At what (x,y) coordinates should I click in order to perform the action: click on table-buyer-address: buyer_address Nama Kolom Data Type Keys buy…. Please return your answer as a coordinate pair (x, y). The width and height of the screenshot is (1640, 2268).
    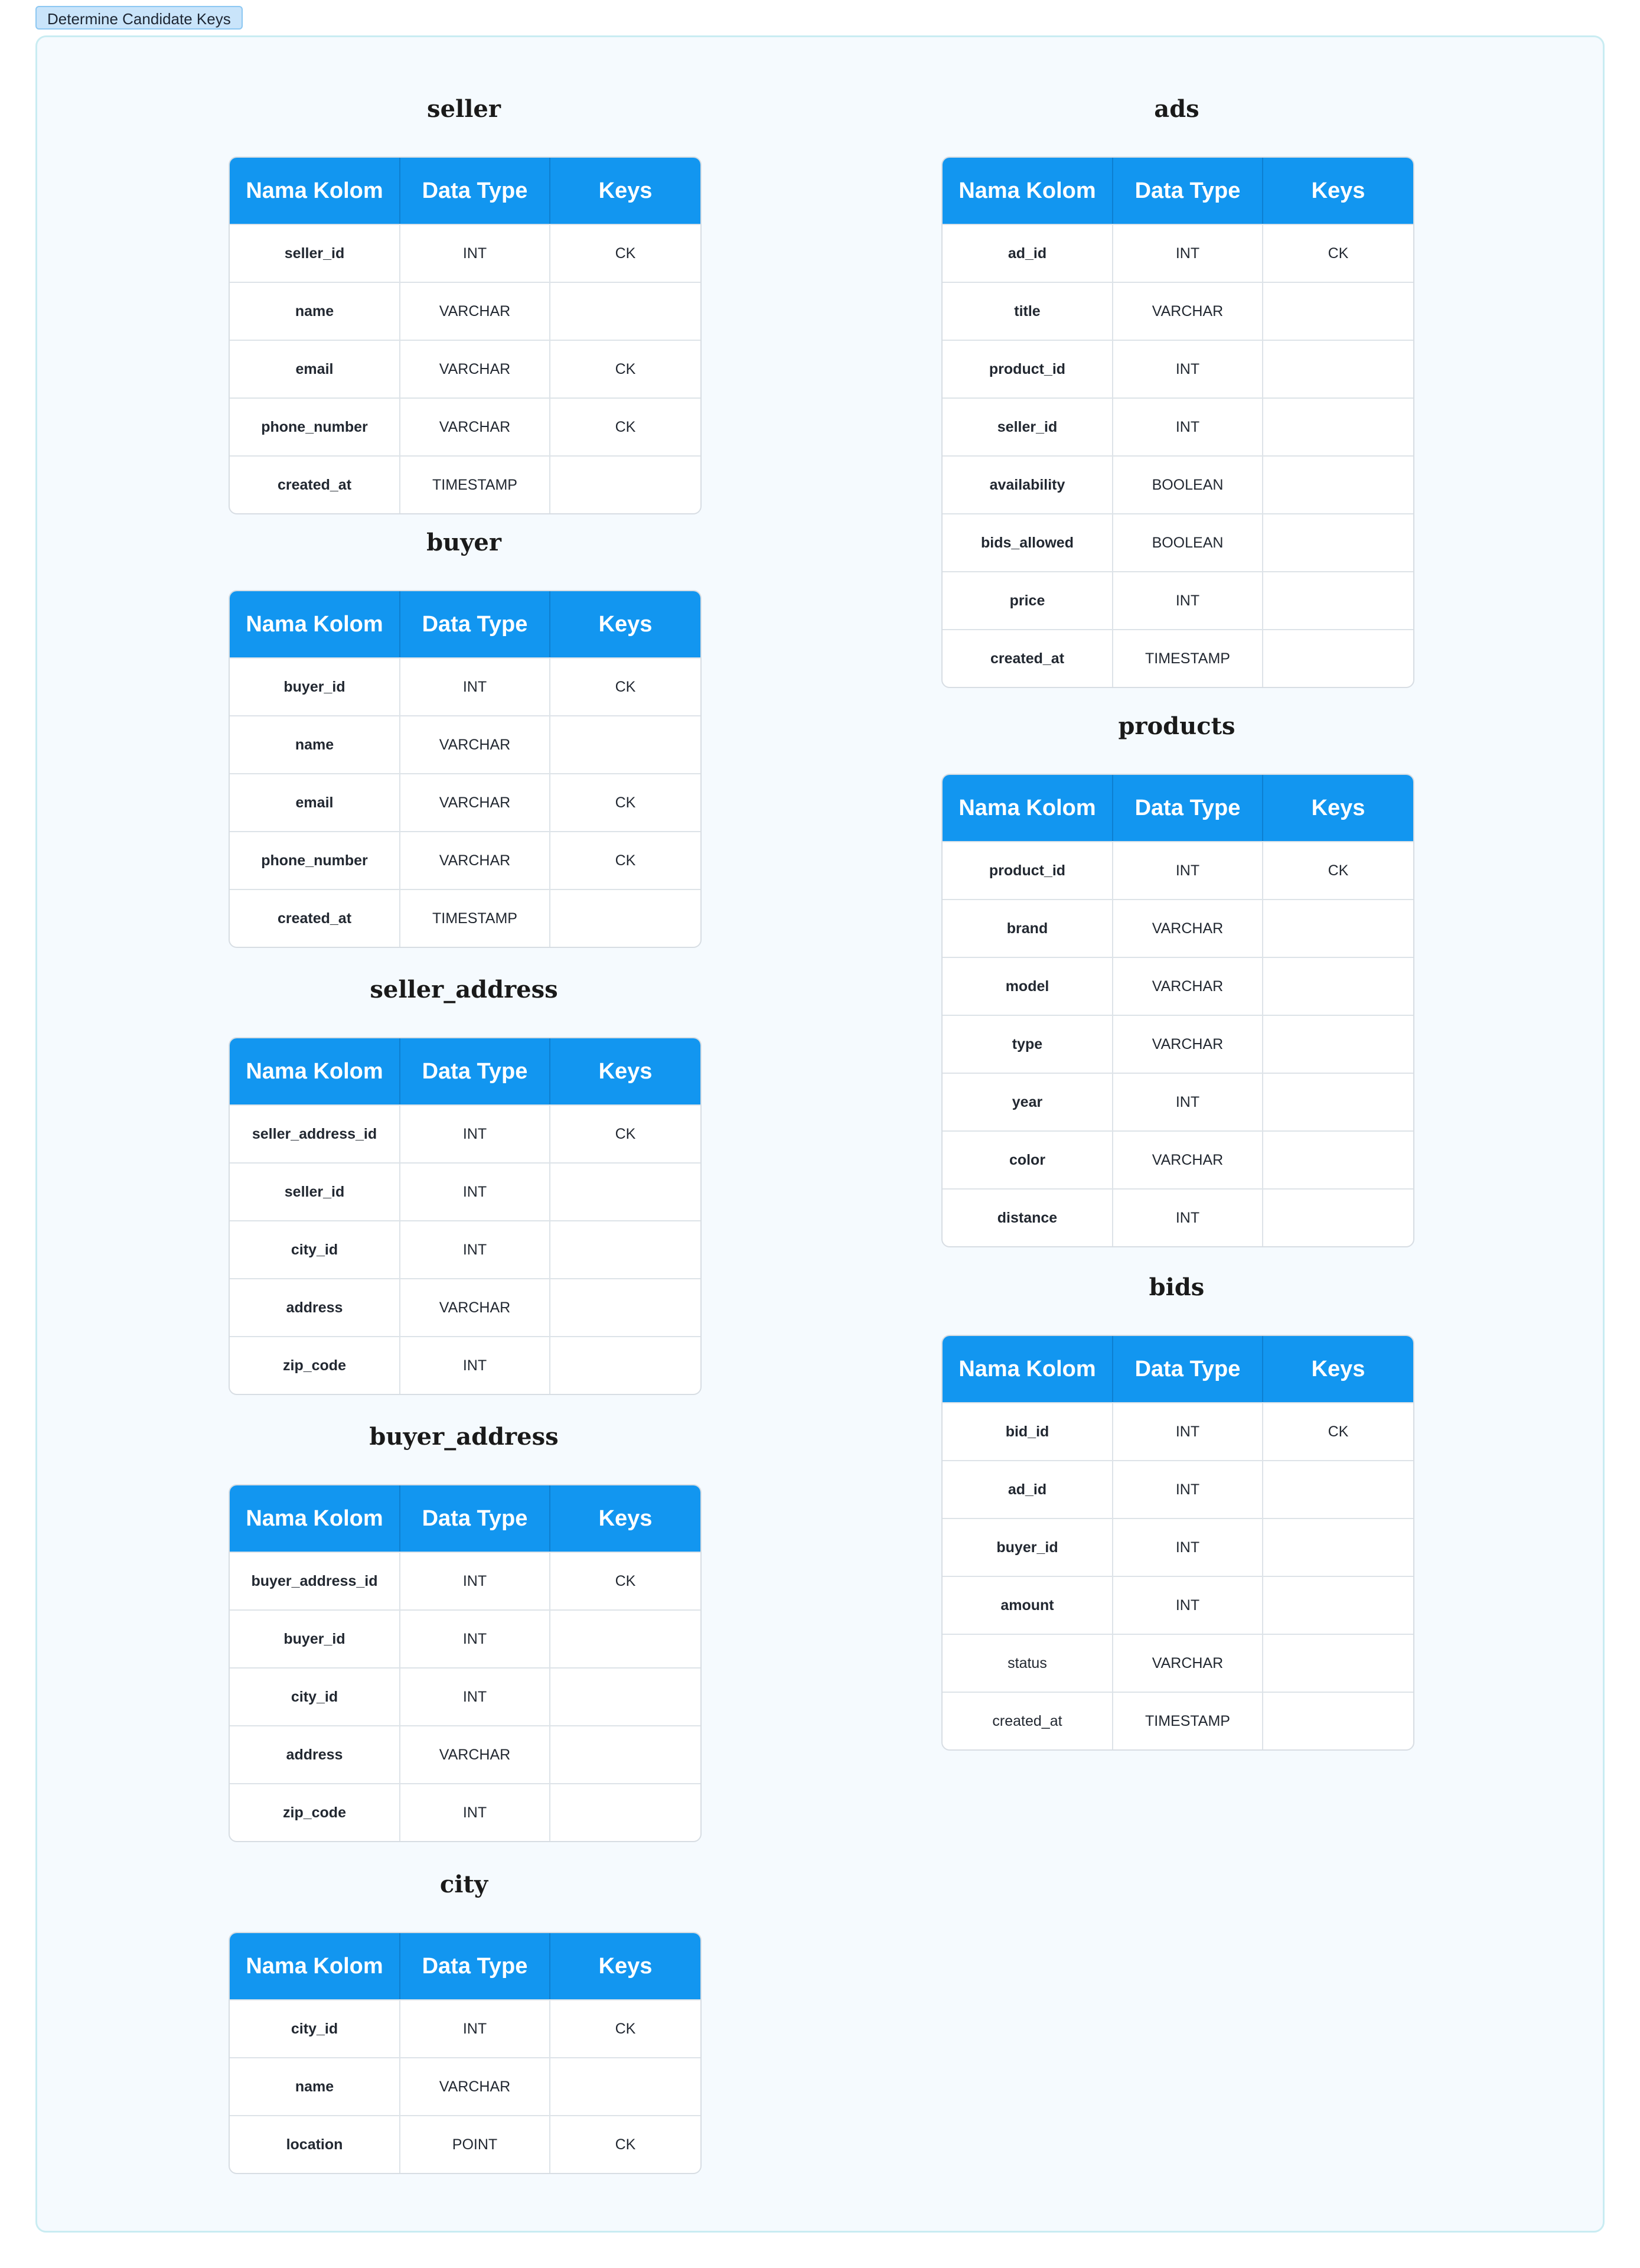
    Looking at the image, I should click on (466, 1630).